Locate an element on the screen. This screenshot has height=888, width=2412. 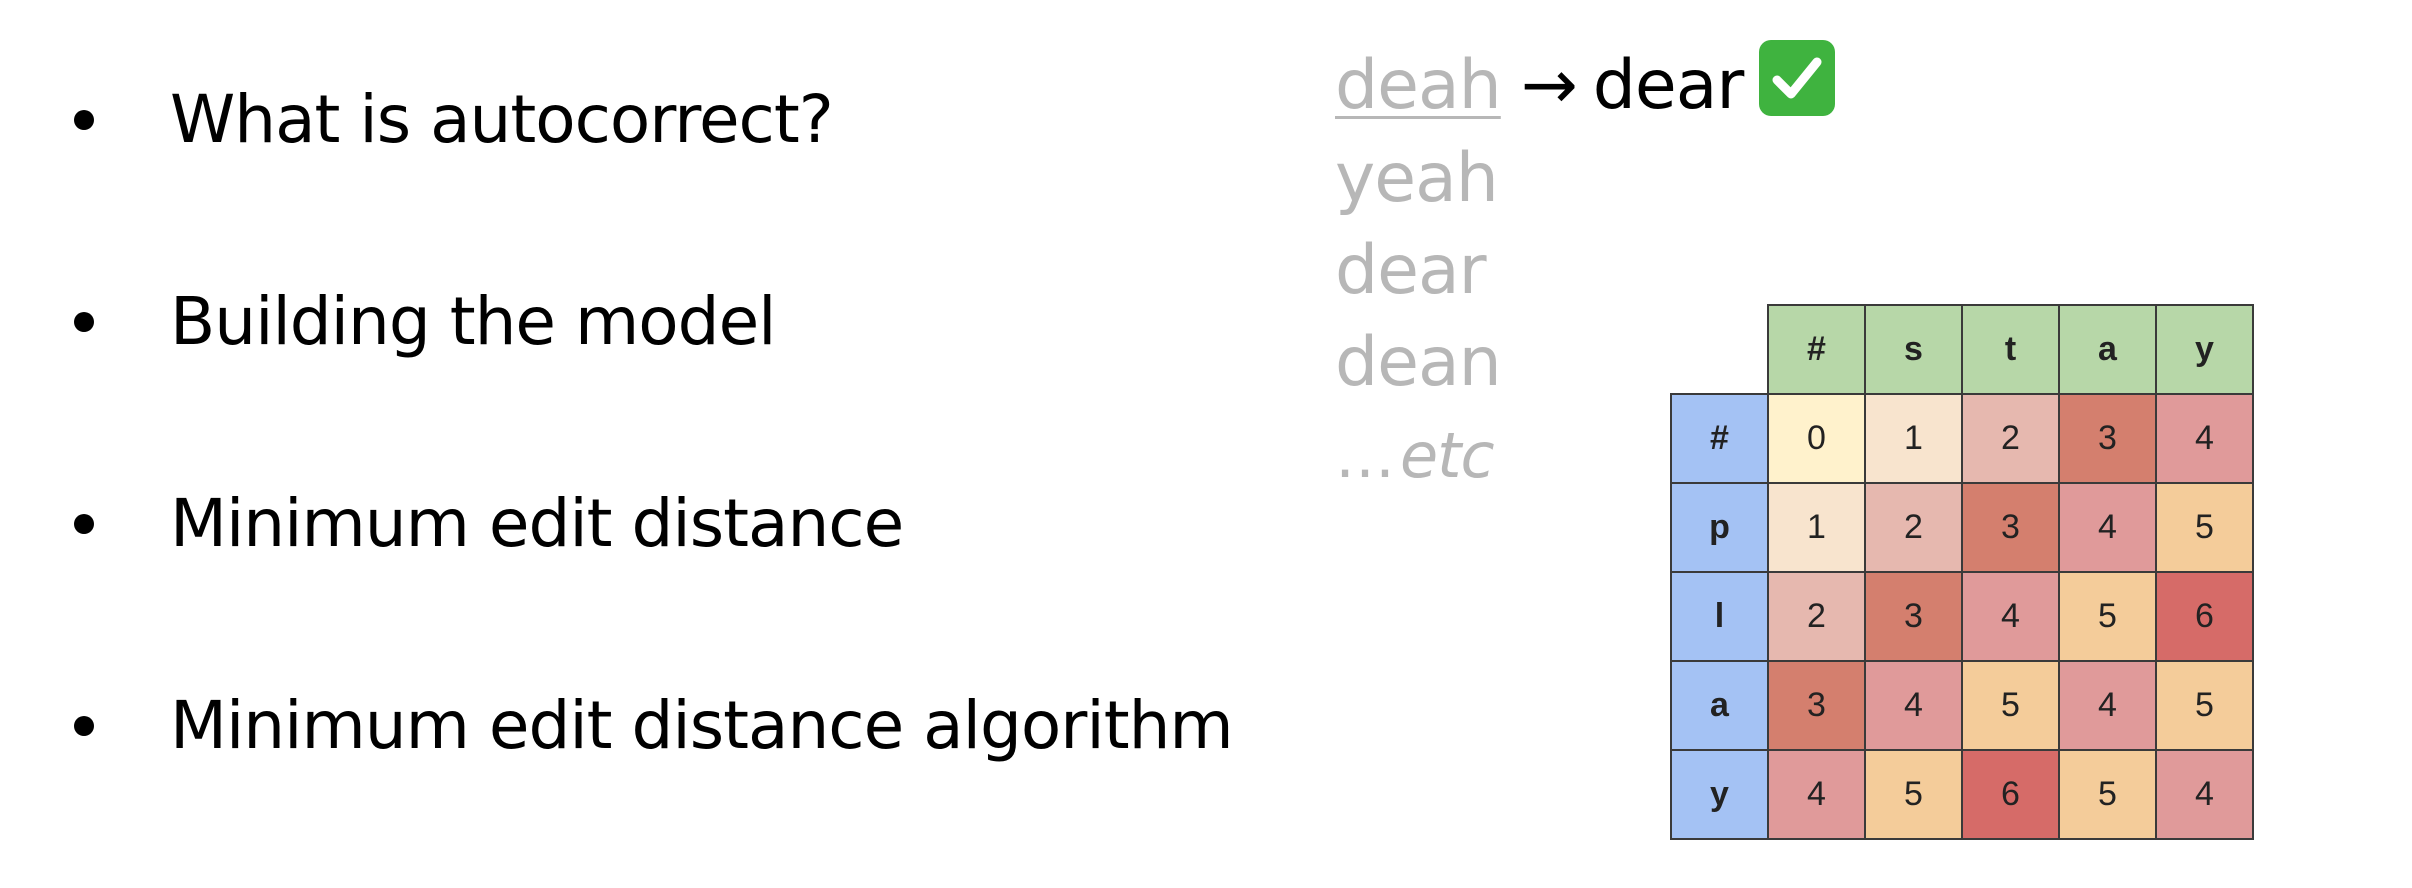
row-header: # is located at coordinates (1719, 438).